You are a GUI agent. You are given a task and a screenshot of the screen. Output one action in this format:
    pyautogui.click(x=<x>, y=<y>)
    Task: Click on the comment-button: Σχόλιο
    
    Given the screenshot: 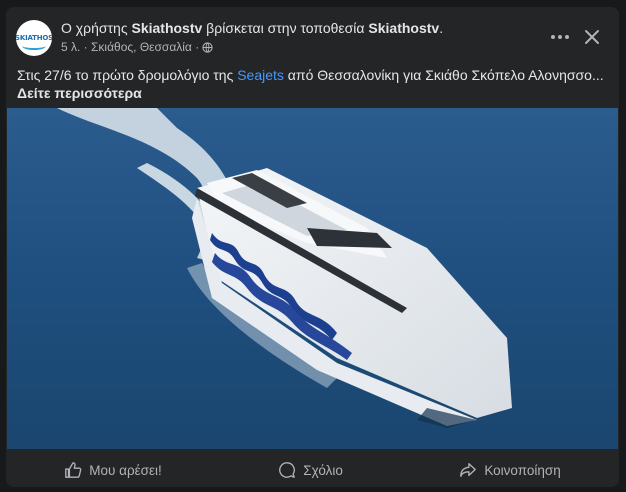 What is the action you would take?
    pyautogui.click(x=310, y=470)
    